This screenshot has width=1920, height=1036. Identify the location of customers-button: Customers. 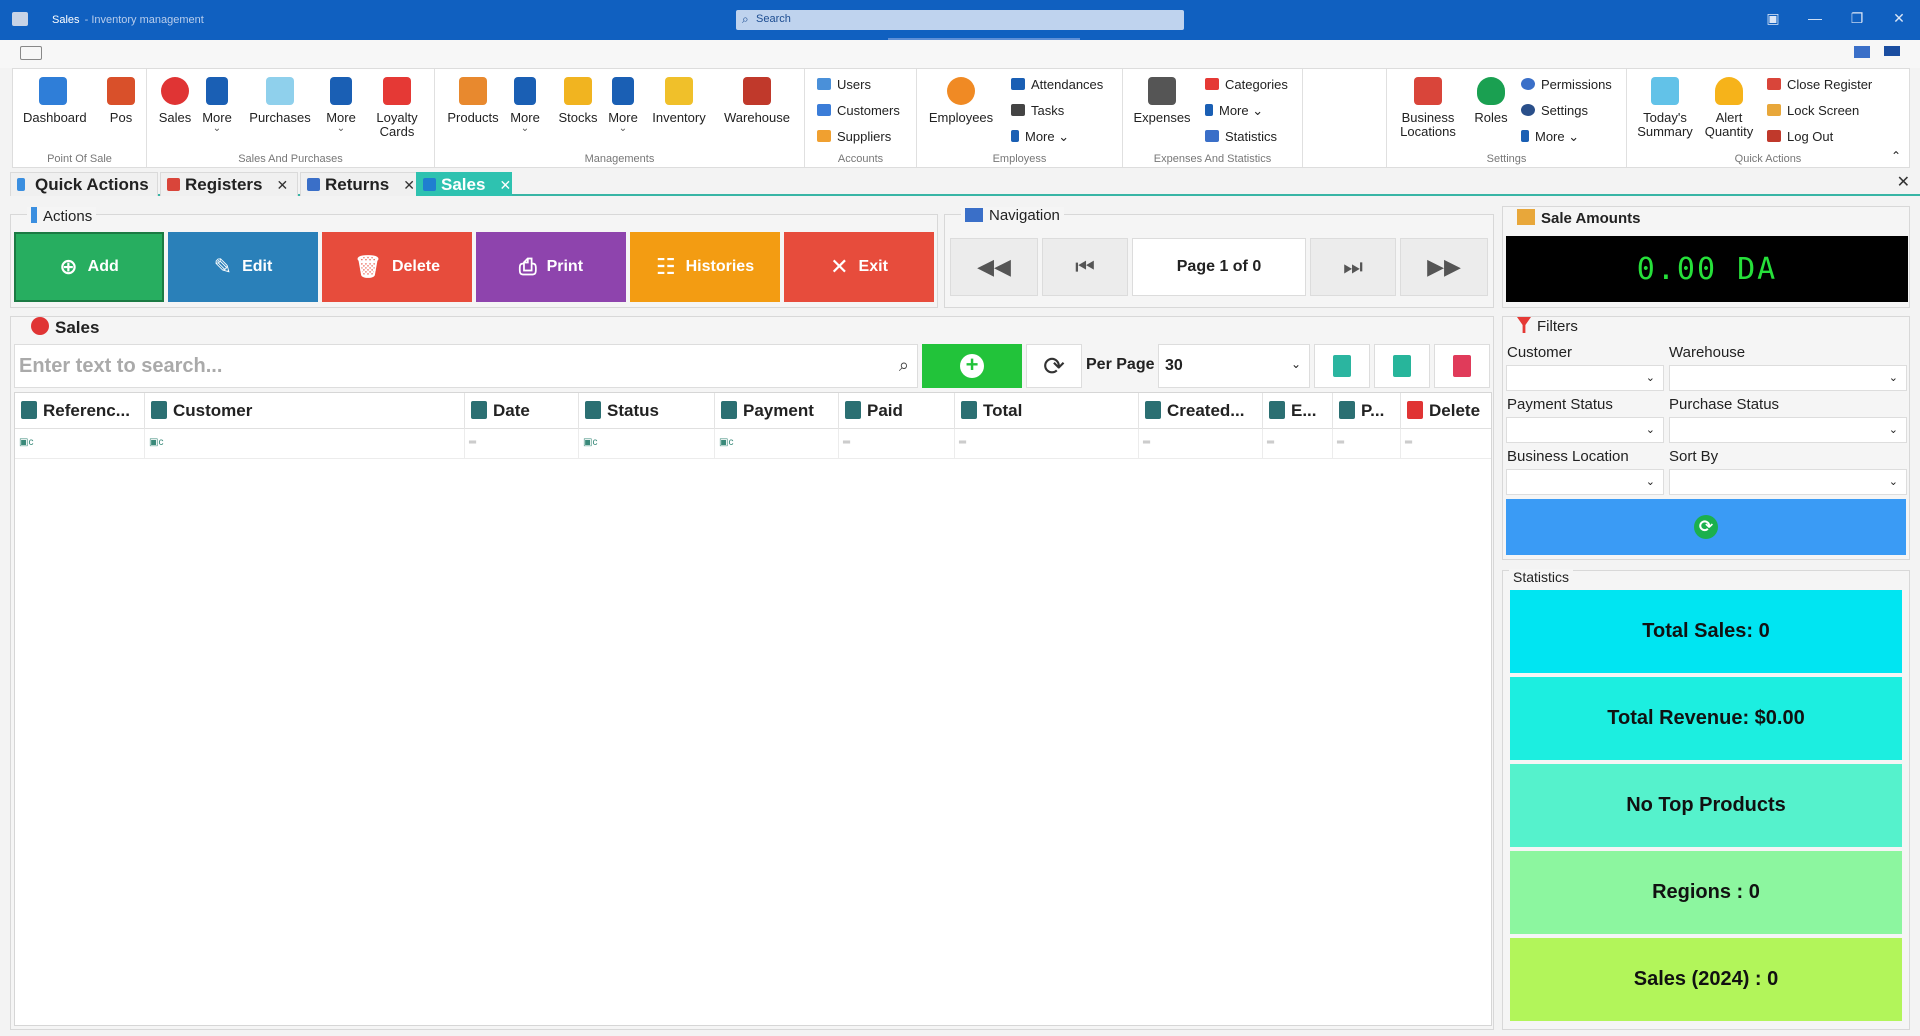
(858, 110).